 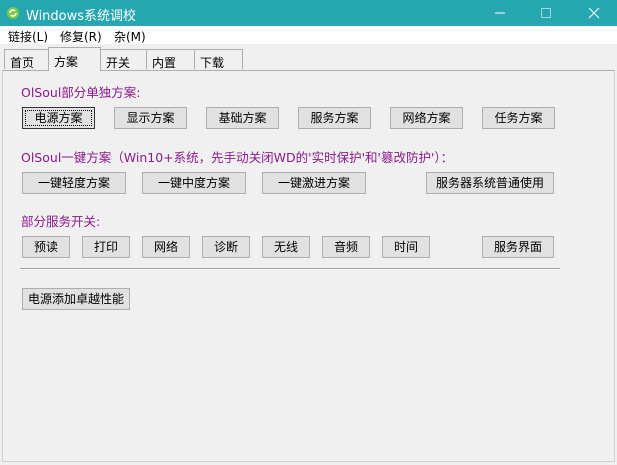 What do you see at coordinates (426, 118) in the screenshot?
I see `network-scheme-button: 网络方案` at bounding box center [426, 118].